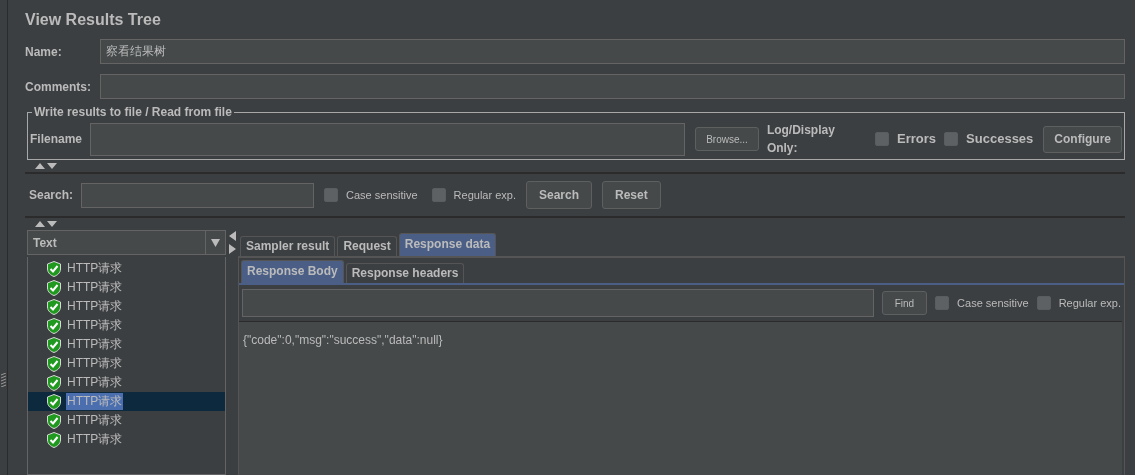  Describe the element at coordinates (343, 340) in the screenshot. I see `response-body-text: {"code":0,"msg":"success","data":null}` at that location.